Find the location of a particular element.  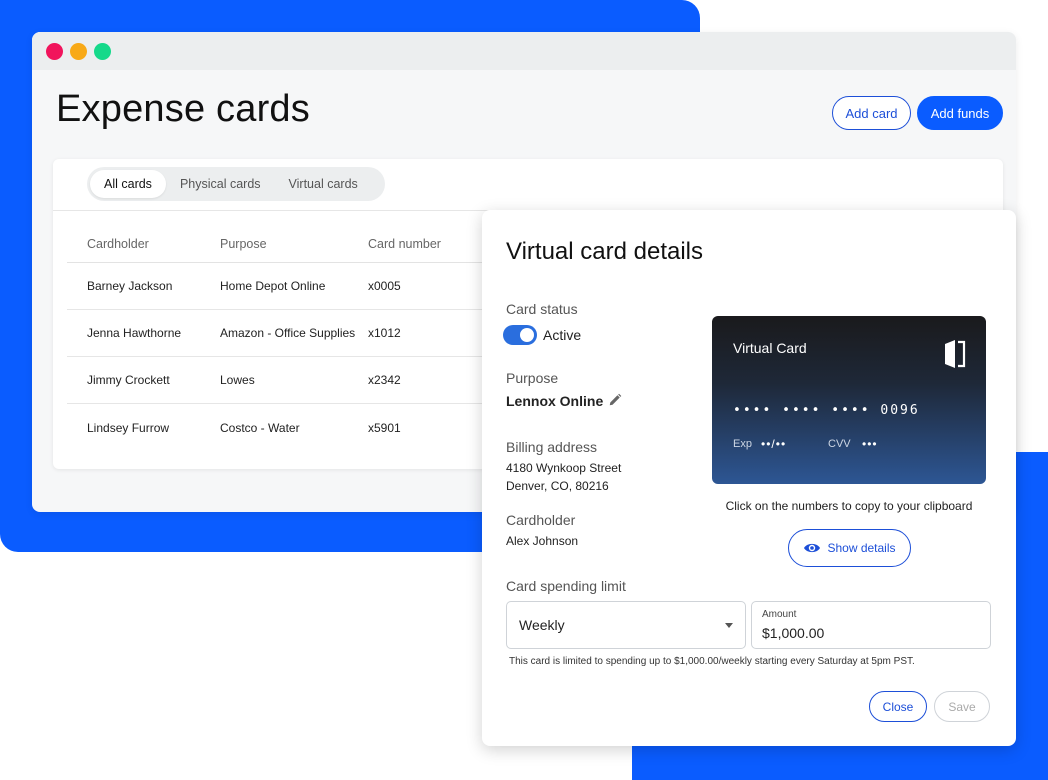

tab-physical-cards: Physical cards is located at coordinates (220, 184).